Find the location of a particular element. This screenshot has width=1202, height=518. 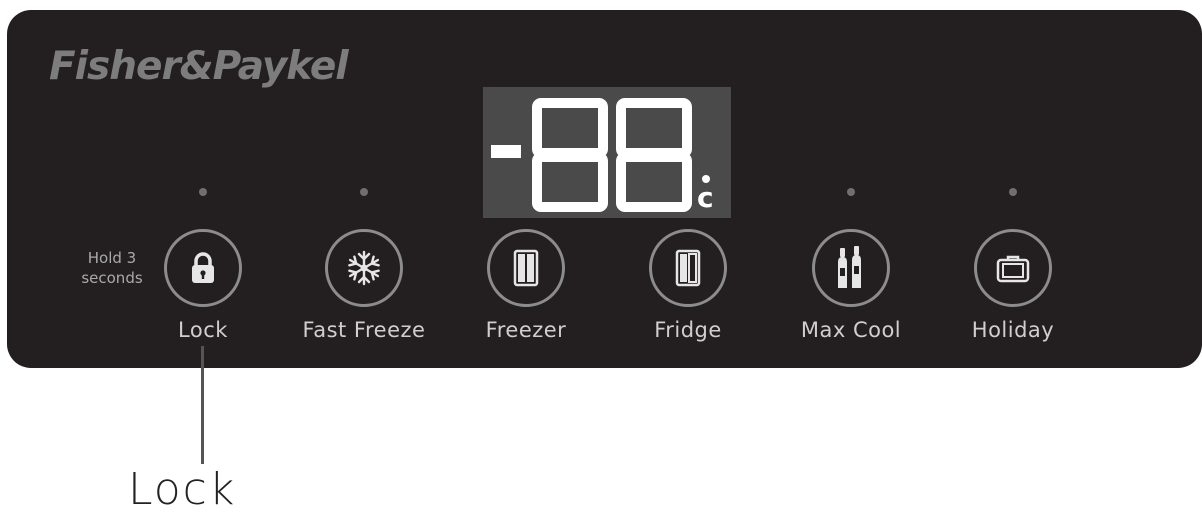

snowflake-icon is located at coordinates (364, 268).